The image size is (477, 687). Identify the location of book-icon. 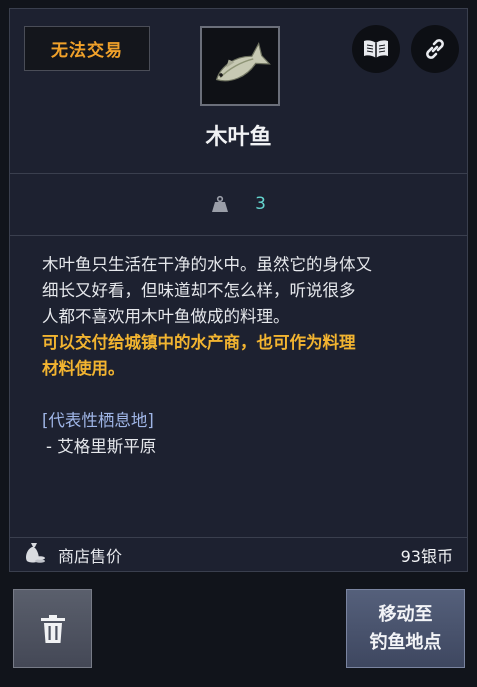
(376, 49).